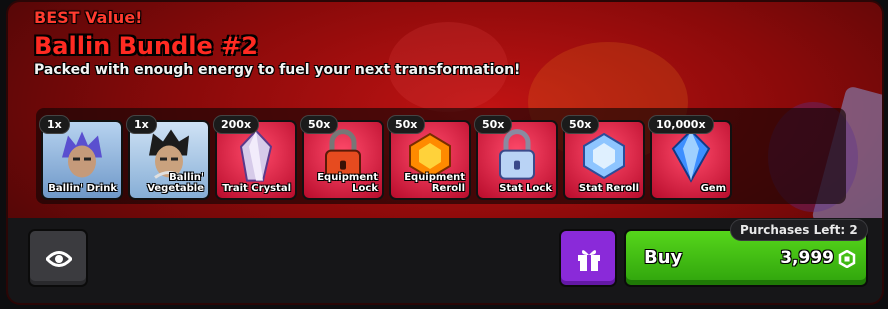 The width and height of the screenshot is (888, 309). I want to click on item-label: Stat Lock, so click(525, 188).